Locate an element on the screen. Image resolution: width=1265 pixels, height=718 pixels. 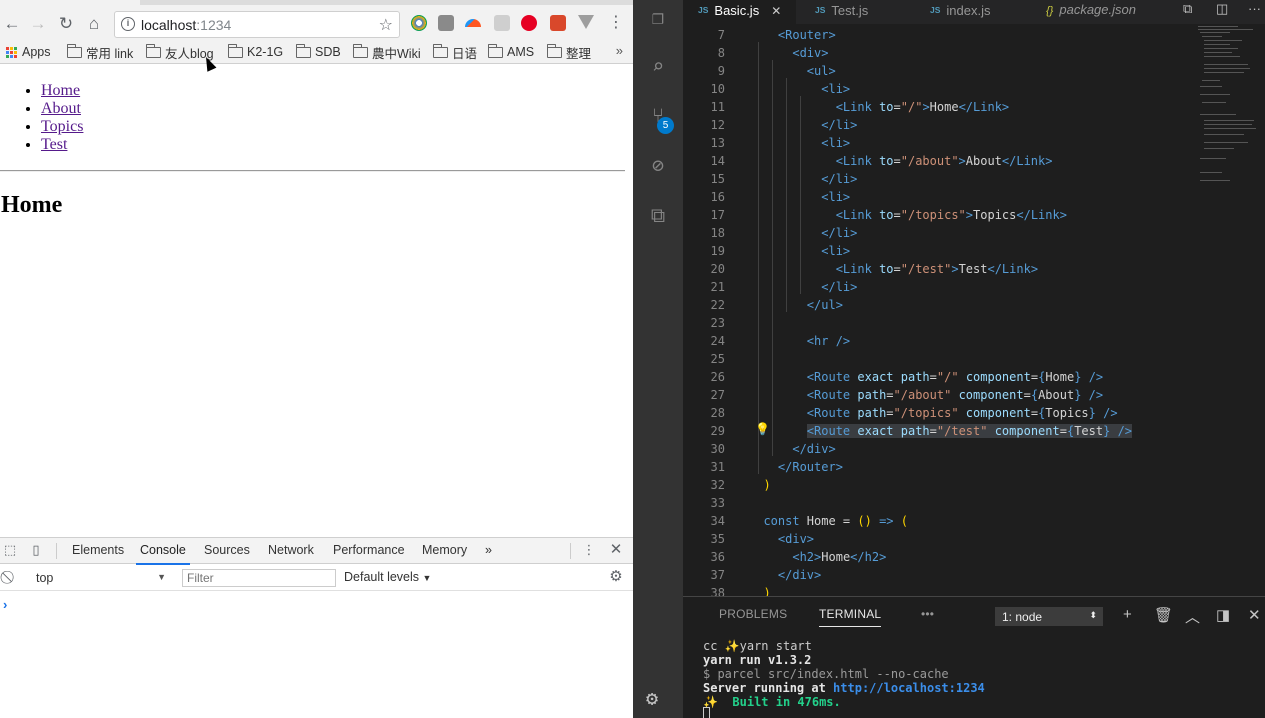
code-line: <Link to="/topics">Topics</Link> is located at coordinates (951, 215).